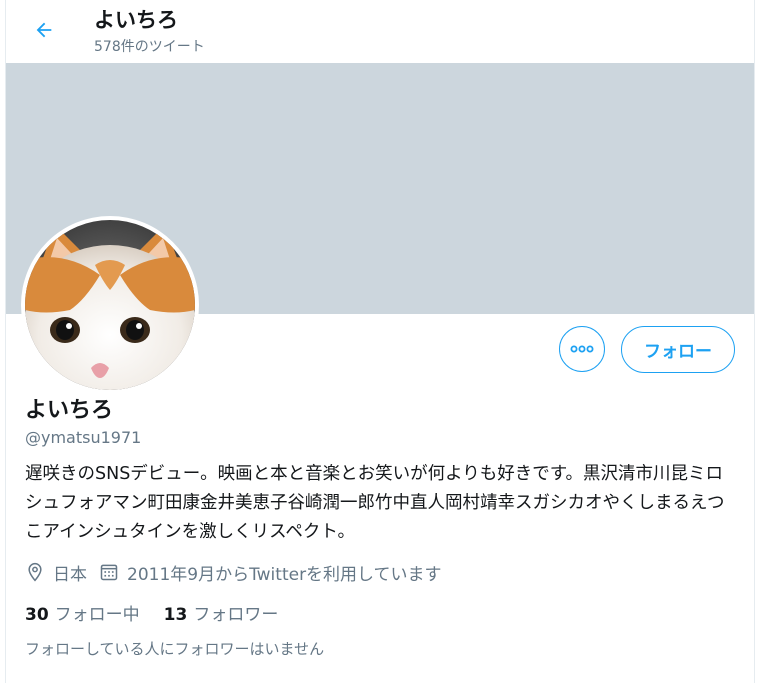  I want to click on joined-item: 2011年9月からTwitterを利用しています, so click(270, 572).